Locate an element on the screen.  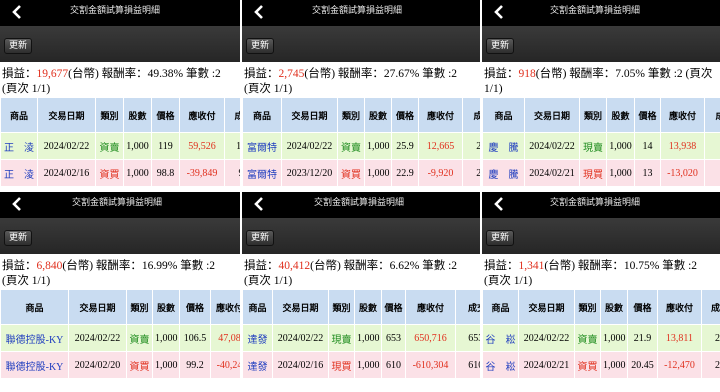
table-cell: -40,24 is located at coordinates (225, 365).